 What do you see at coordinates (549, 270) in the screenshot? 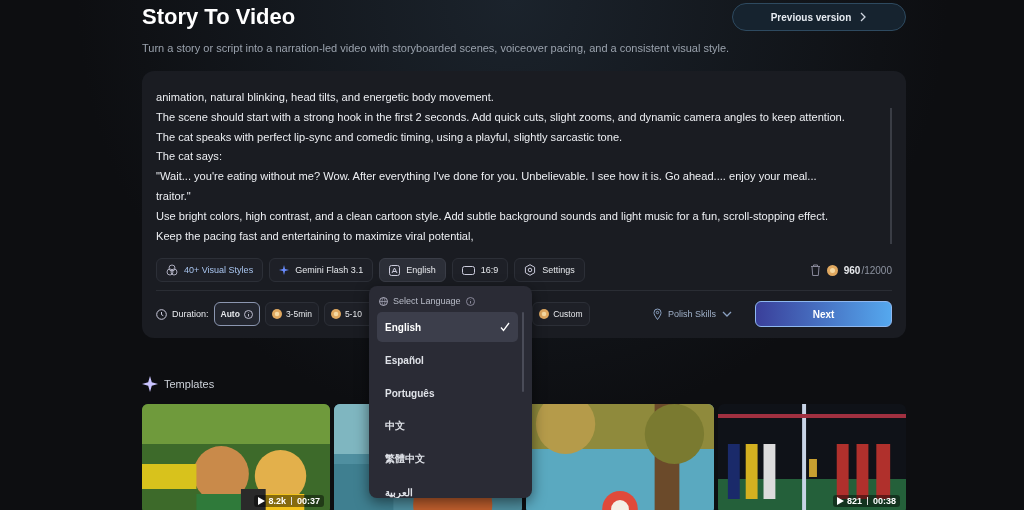
I see `settings-button: Settings` at bounding box center [549, 270].